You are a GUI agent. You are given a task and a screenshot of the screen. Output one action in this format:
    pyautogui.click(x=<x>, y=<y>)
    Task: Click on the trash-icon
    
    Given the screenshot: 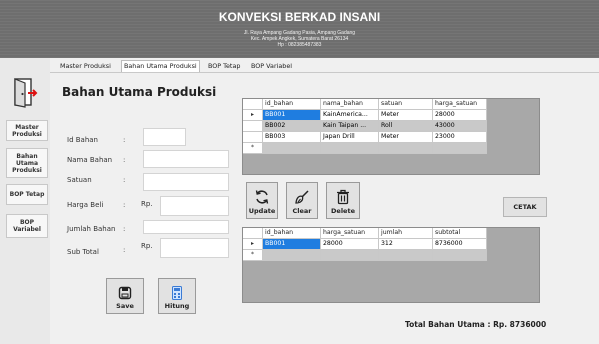 What is the action you would take?
    pyautogui.click(x=343, y=197)
    